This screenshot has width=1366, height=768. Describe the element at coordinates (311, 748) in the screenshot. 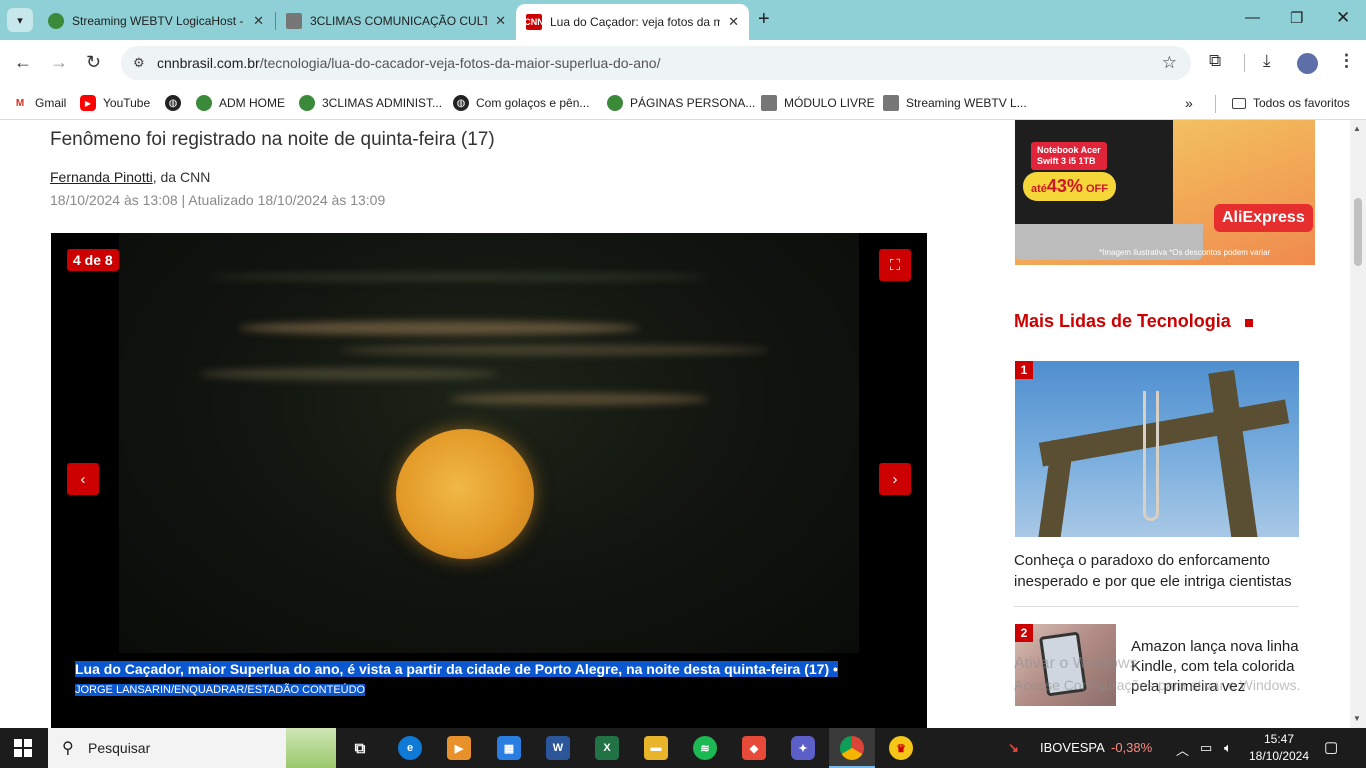

I see `search-highlight-image` at that location.